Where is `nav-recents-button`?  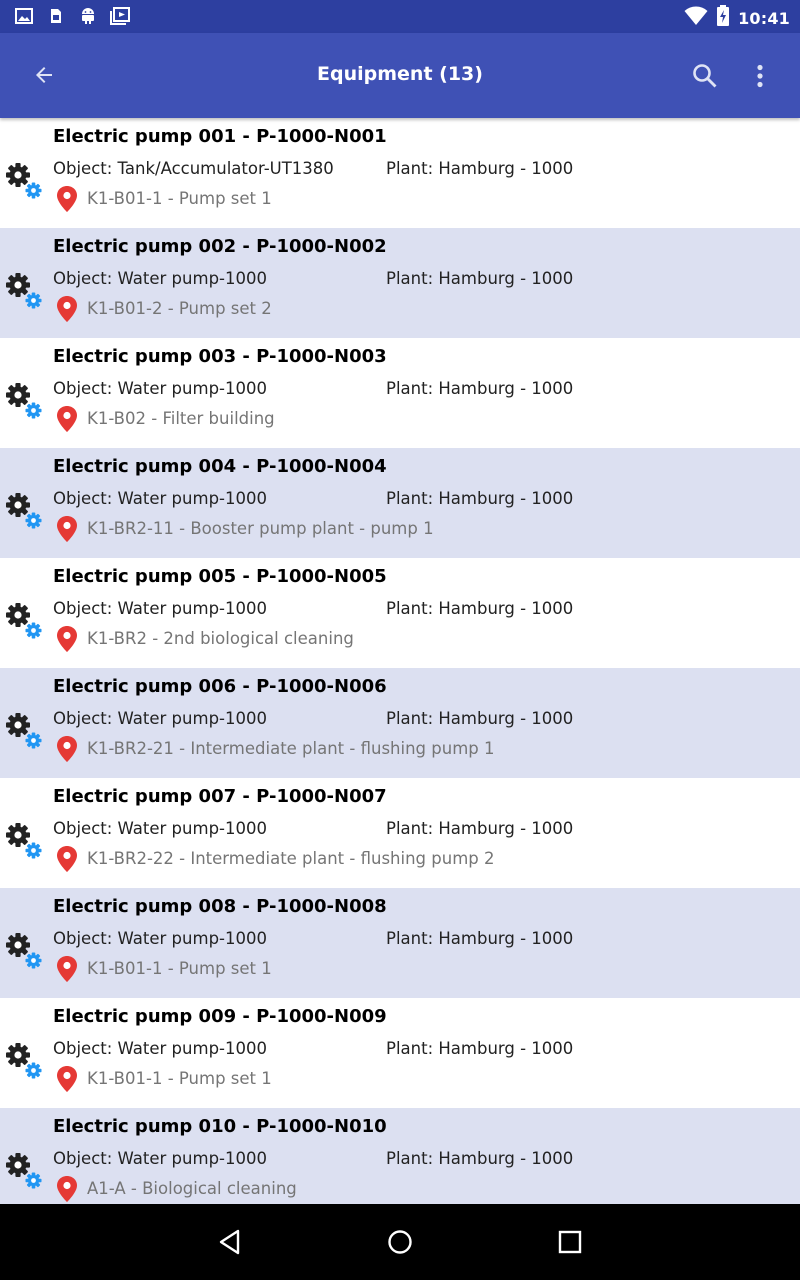
nav-recents-button is located at coordinates (570, 1242).